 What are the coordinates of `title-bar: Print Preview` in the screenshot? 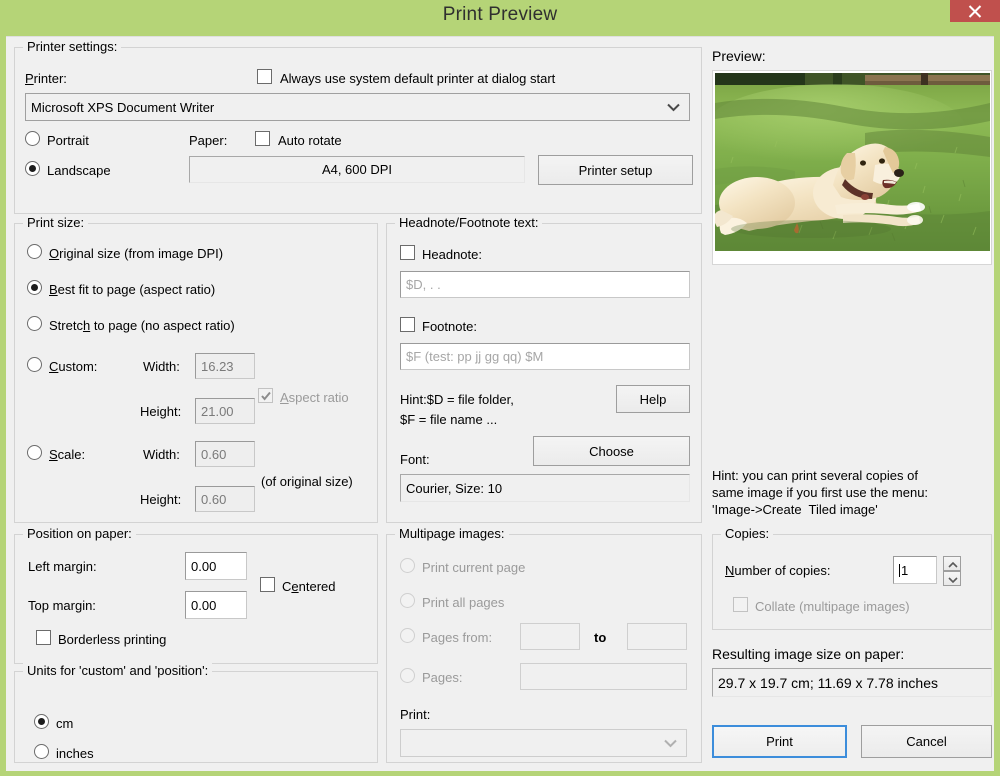 It's located at (500, 18).